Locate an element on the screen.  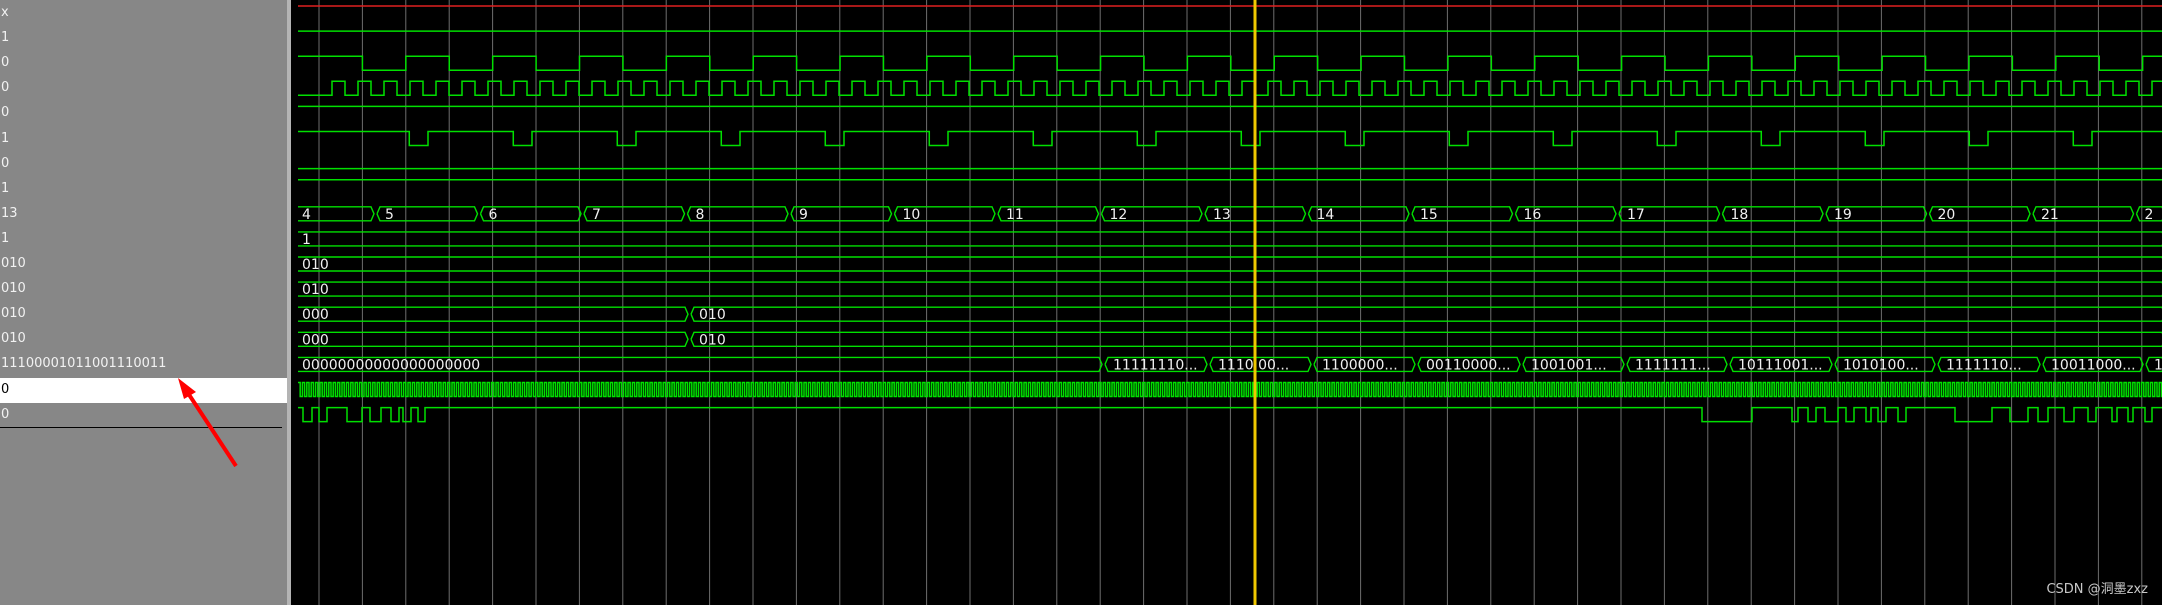
watermark: CSDN @洞墨zxz is located at coordinates (2097, 589).